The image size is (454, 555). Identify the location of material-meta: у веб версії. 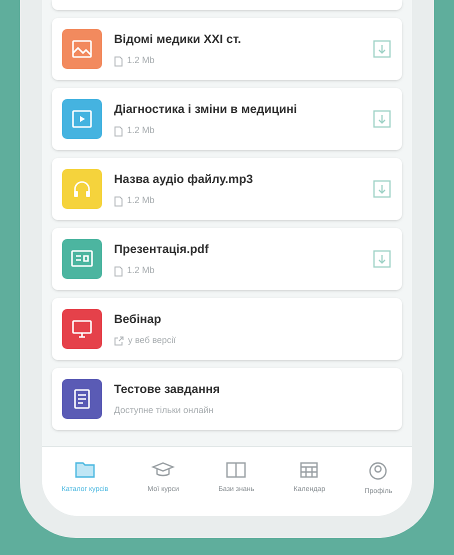
(152, 341).